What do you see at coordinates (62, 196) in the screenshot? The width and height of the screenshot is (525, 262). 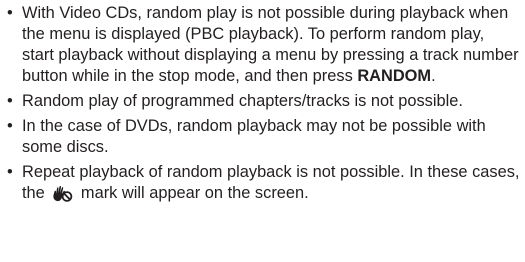 I see `prohibit-hand-icon` at bounding box center [62, 196].